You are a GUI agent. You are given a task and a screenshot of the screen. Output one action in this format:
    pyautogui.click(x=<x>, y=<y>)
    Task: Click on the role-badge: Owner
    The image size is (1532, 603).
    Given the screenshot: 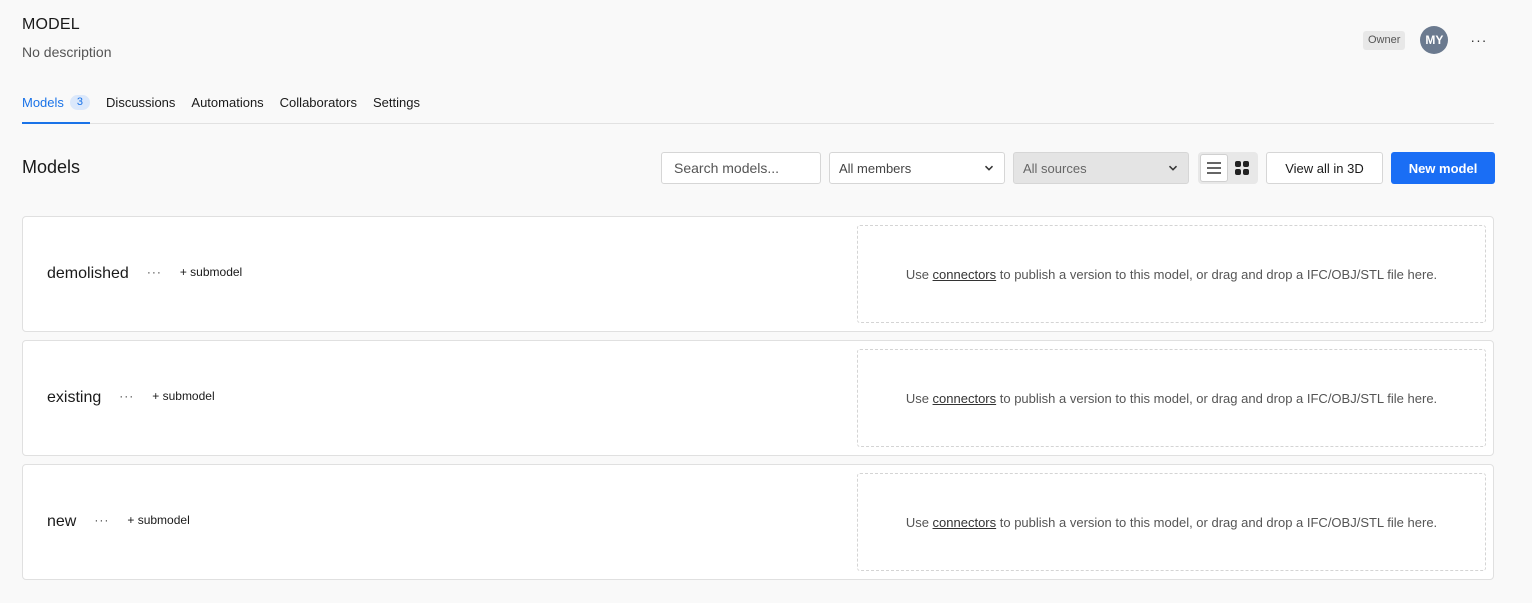 What is the action you would take?
    pyautogui.click(x=1384, y=40)
    